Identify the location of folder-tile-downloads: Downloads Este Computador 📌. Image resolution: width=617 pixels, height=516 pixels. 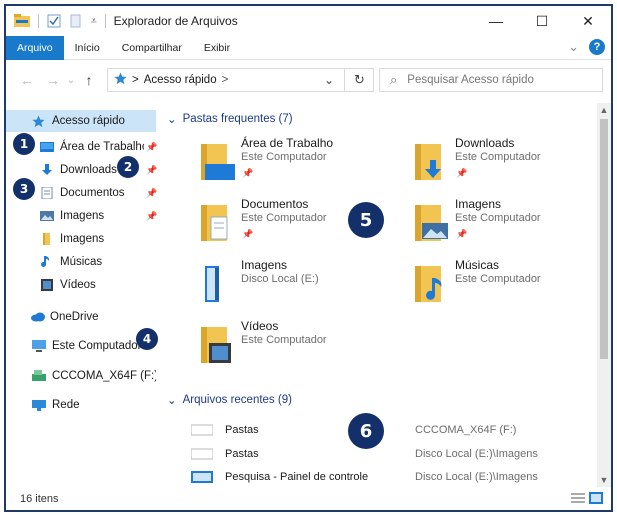
(505, 165).